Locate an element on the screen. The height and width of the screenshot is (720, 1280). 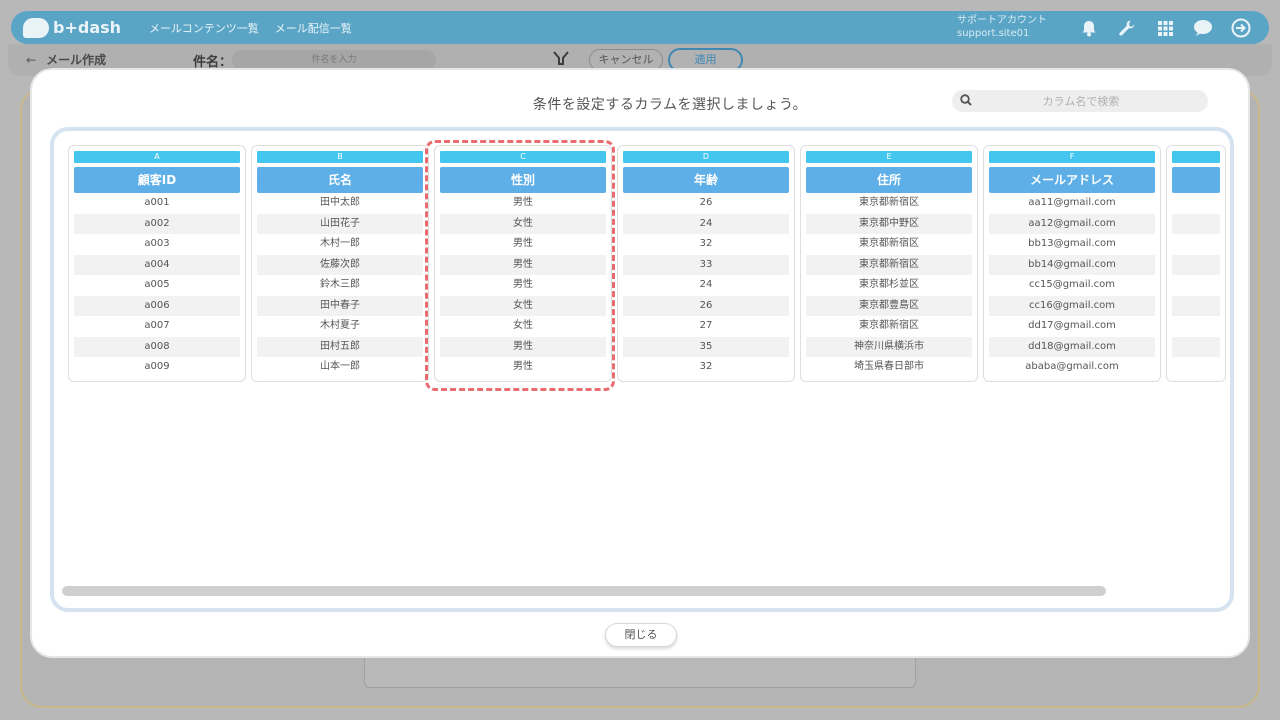
logo-text: b+dash is located at coordinates (87, 27).